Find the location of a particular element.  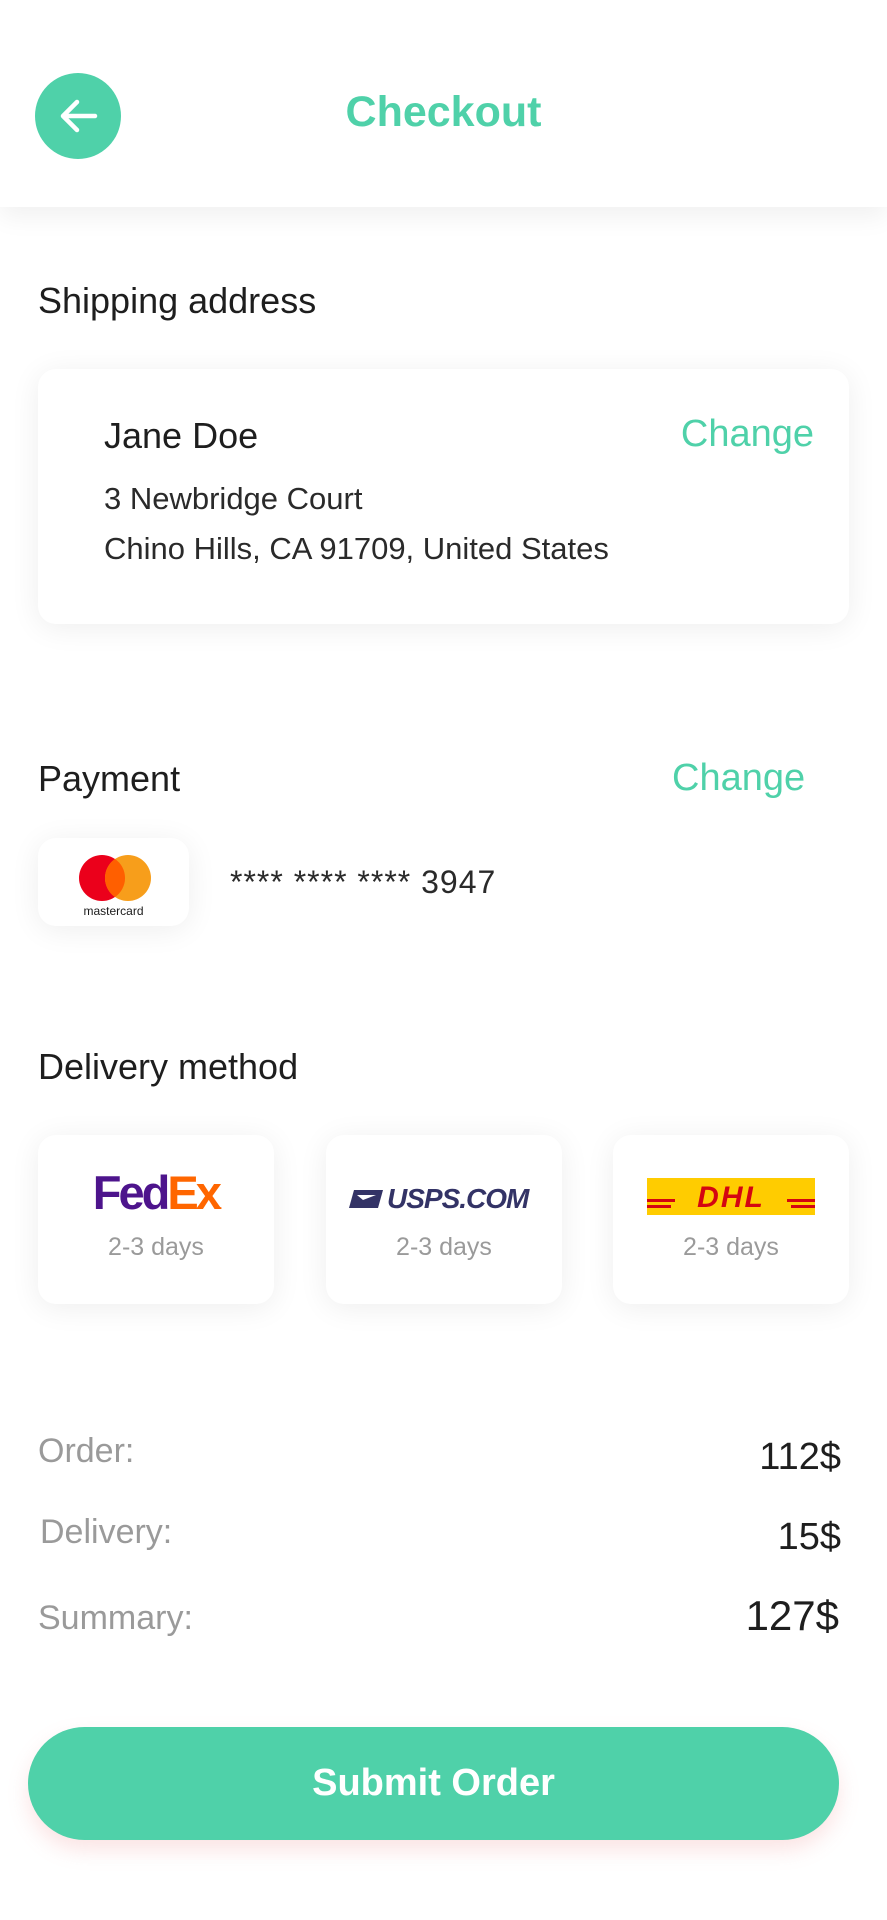

page-title: Checkout is located at coordinates (443, 112).